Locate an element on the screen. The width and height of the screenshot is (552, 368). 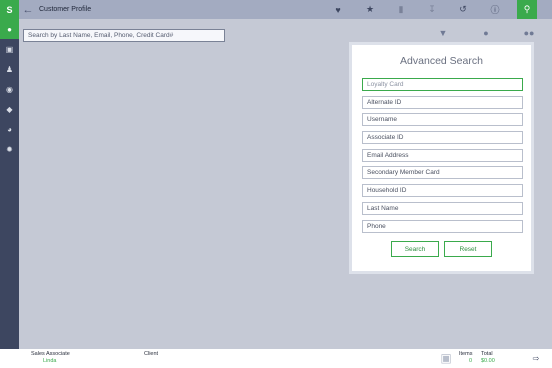
single-user-button: ● is located at coordinates (486, 33).